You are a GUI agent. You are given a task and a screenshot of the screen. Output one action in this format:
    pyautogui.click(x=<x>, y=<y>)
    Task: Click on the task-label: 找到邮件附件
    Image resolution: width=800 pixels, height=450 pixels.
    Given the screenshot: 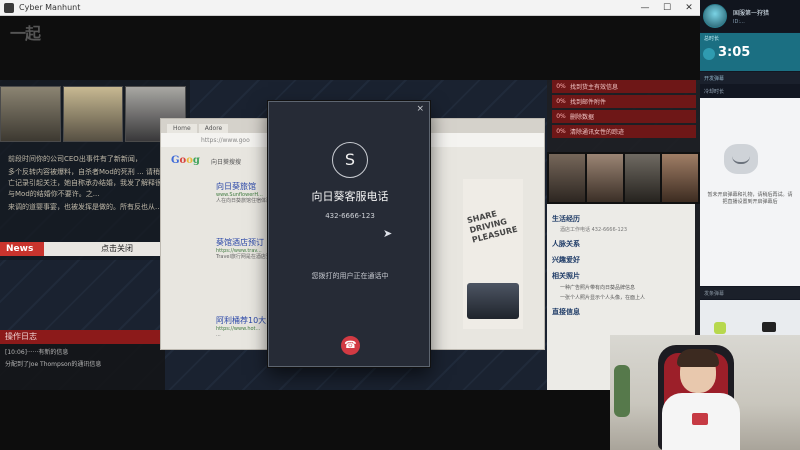 What is the action you would take?
    pyautogui.click(x=588, y=102)
    